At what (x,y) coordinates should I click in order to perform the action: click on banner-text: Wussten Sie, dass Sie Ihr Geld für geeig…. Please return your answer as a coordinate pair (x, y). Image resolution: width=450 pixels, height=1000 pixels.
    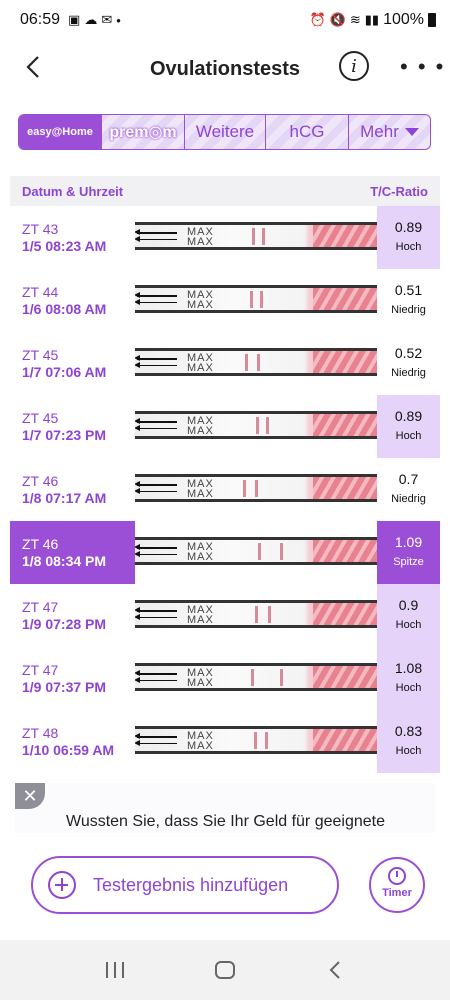
    Looking at the image, I should click on (225, 821).